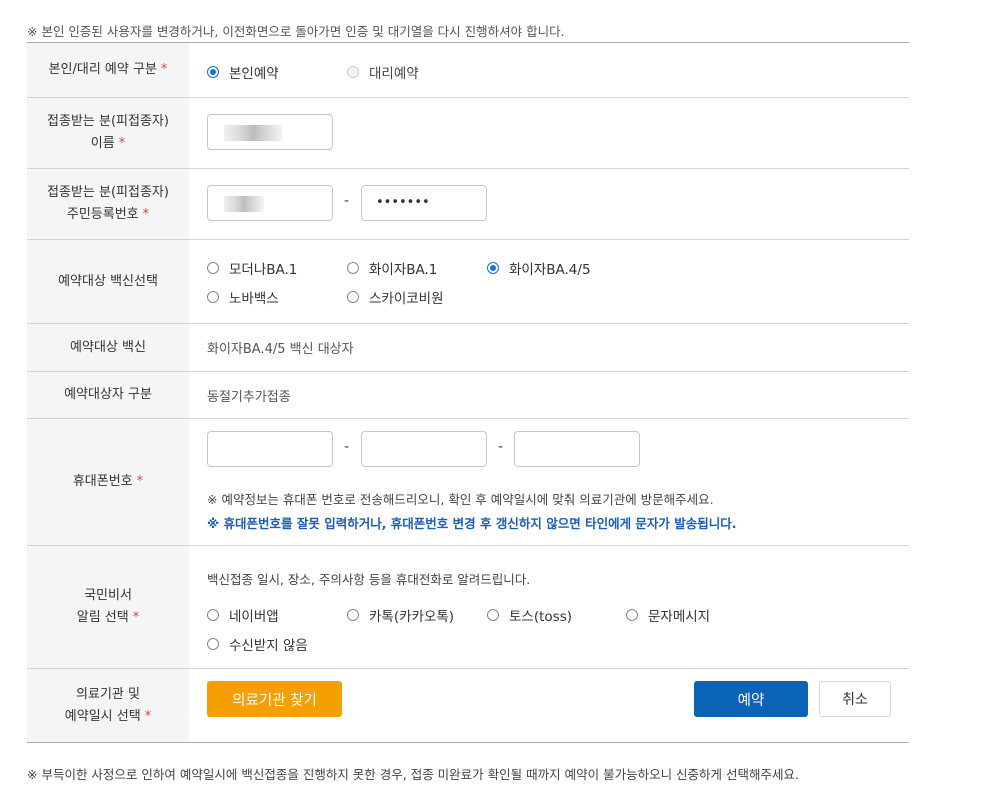  What do you see at coordinates (270, 449) in the screenshot?
I see `phone-part1-input` at bounding box center [270, 449].